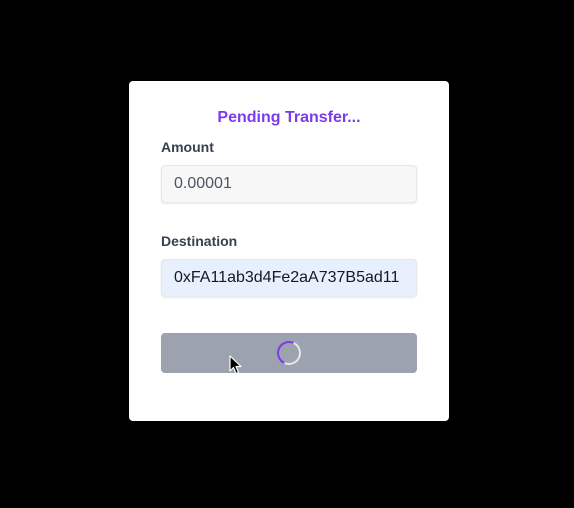  What do you see at coordinates (289, 278) in the screenshot?
I see `destination-input: 0xFA11ab3d4Fe2aA737B5ad11` at bounding box center [289, 278].